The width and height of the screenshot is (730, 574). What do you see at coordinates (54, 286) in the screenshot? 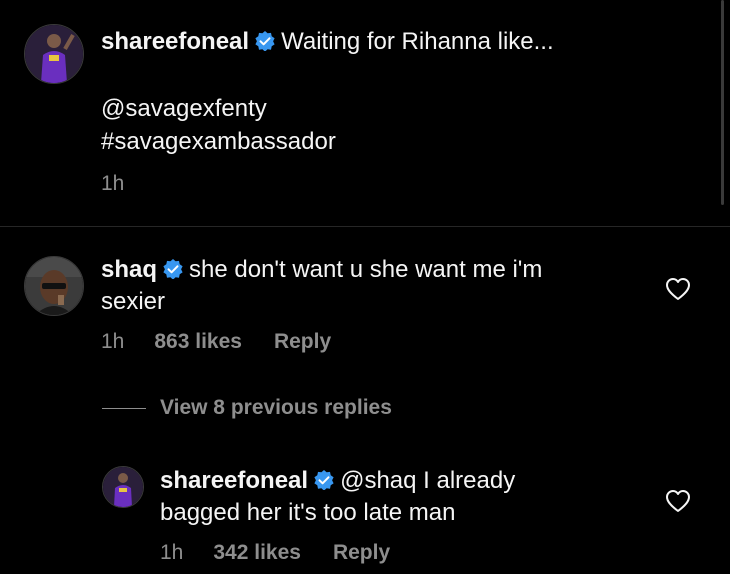
I see `comment-avatar` at bounding box center [54, 286].